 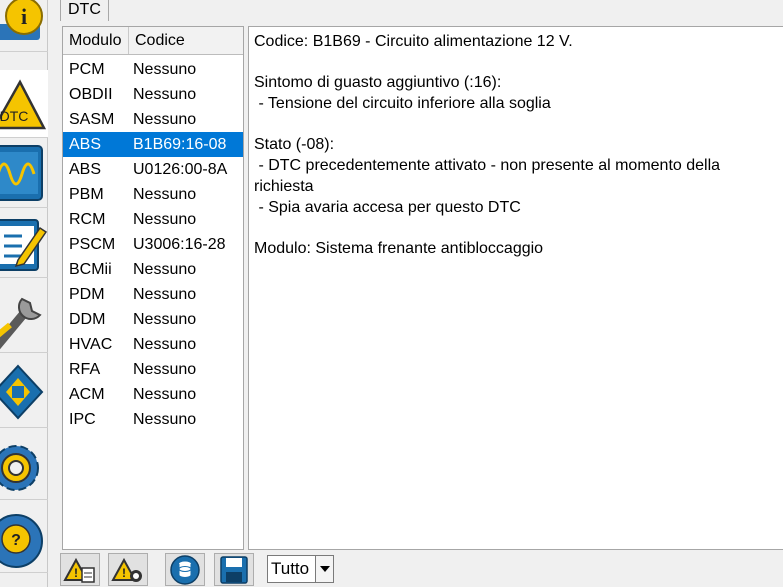 What do you see at coordinates (399, 248) in the screenshot?
I see `detail-module-line: Modulo: Sistema frenante antibloccaggio` at bounding box center [399, 248].